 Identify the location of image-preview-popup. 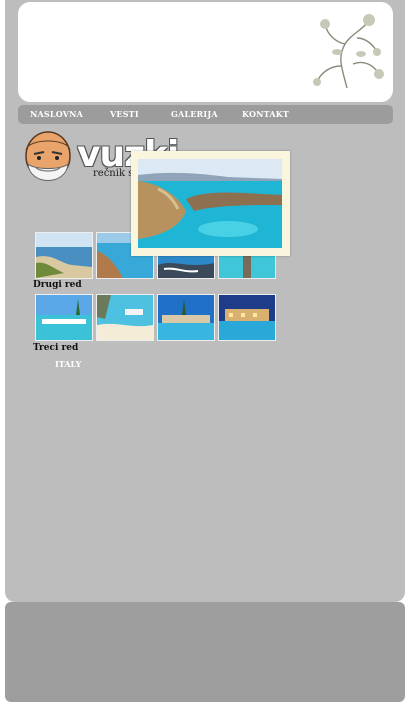
(210, 203).